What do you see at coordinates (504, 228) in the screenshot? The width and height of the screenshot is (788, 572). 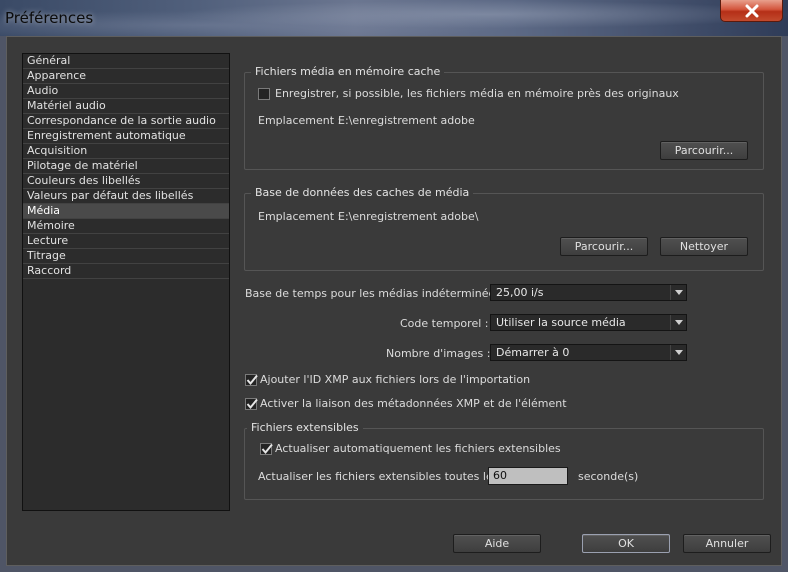 I see `cache-db-group: Base de données des caches de média` at bounding box center [504, 228].